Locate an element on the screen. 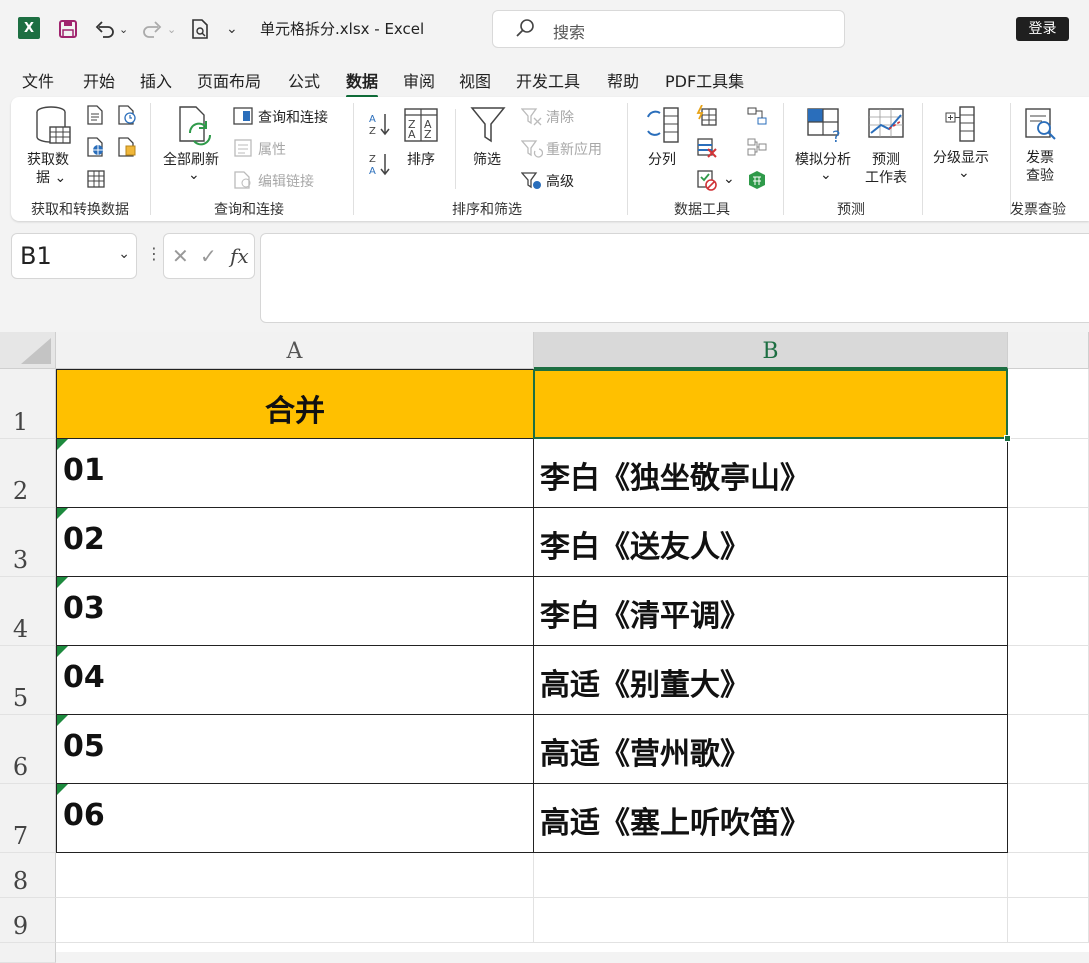  cell-b2: 李白《独坐敬亭山》 is located at coordinates (770, 473).